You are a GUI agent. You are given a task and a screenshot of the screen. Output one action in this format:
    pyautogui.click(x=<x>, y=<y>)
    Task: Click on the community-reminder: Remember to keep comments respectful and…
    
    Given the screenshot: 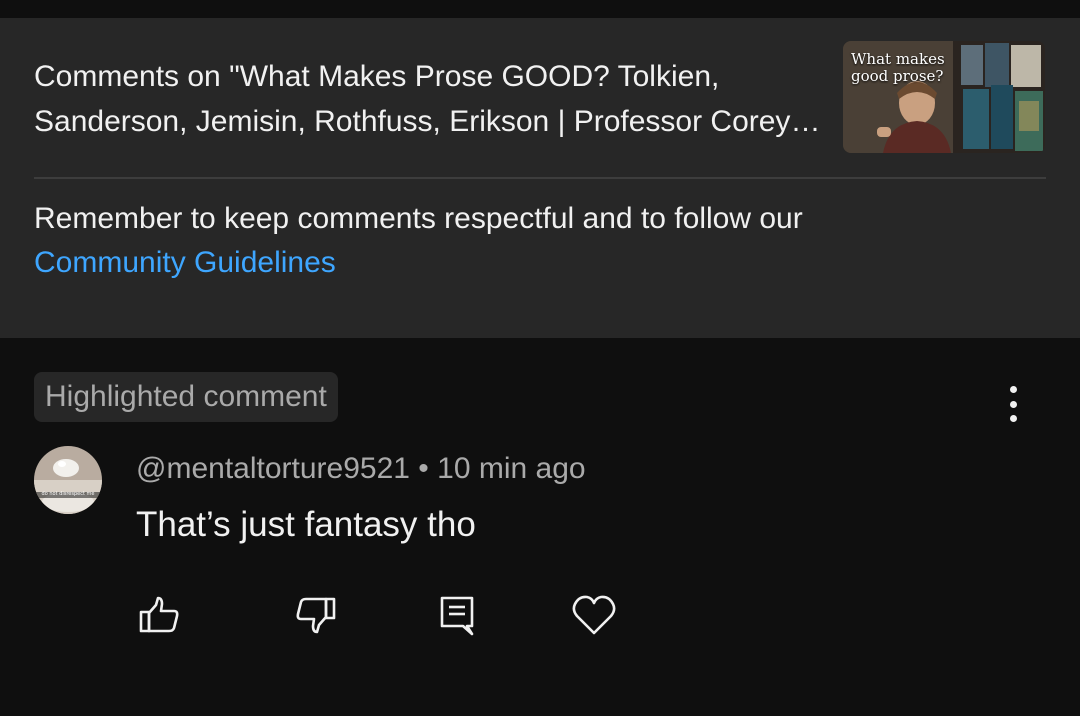 What is the action you would take?
    pyautogui.click(x=534, y=241)
    